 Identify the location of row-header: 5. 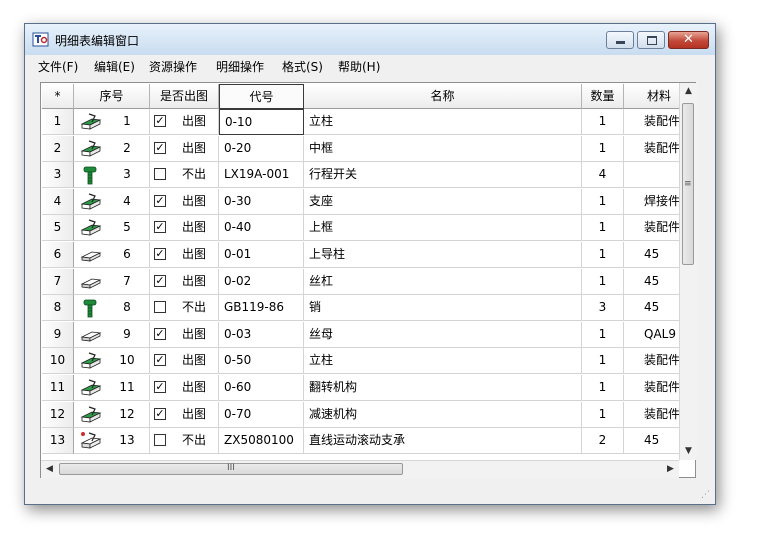
(58, 228).